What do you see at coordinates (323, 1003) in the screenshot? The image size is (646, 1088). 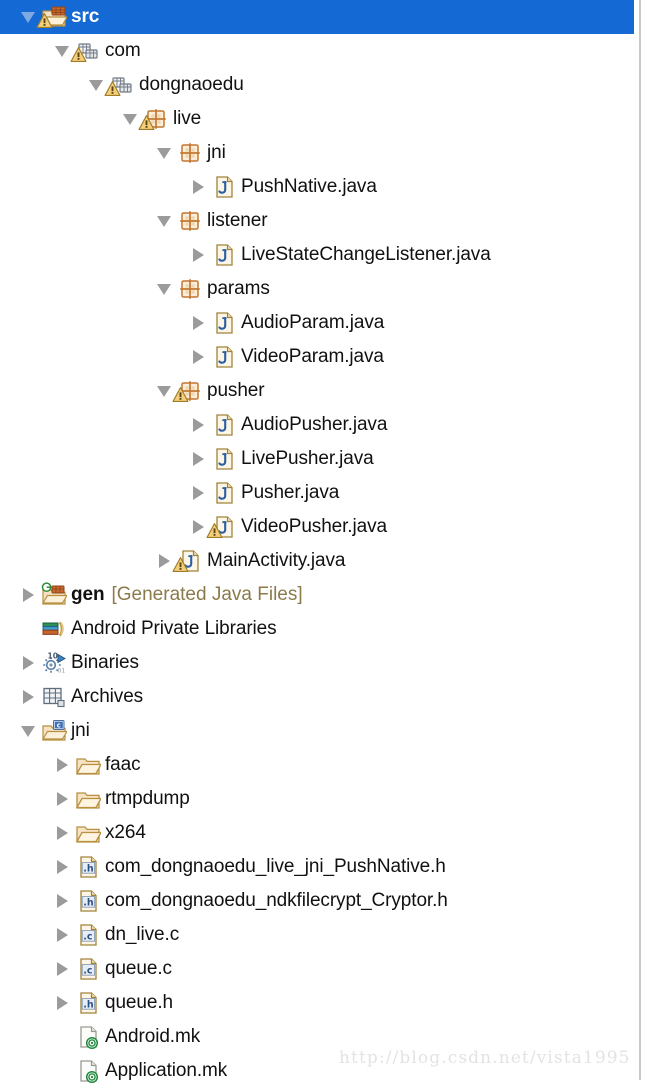 I see `tree-row: .h queue.h` at bounding box center [323, 1003].